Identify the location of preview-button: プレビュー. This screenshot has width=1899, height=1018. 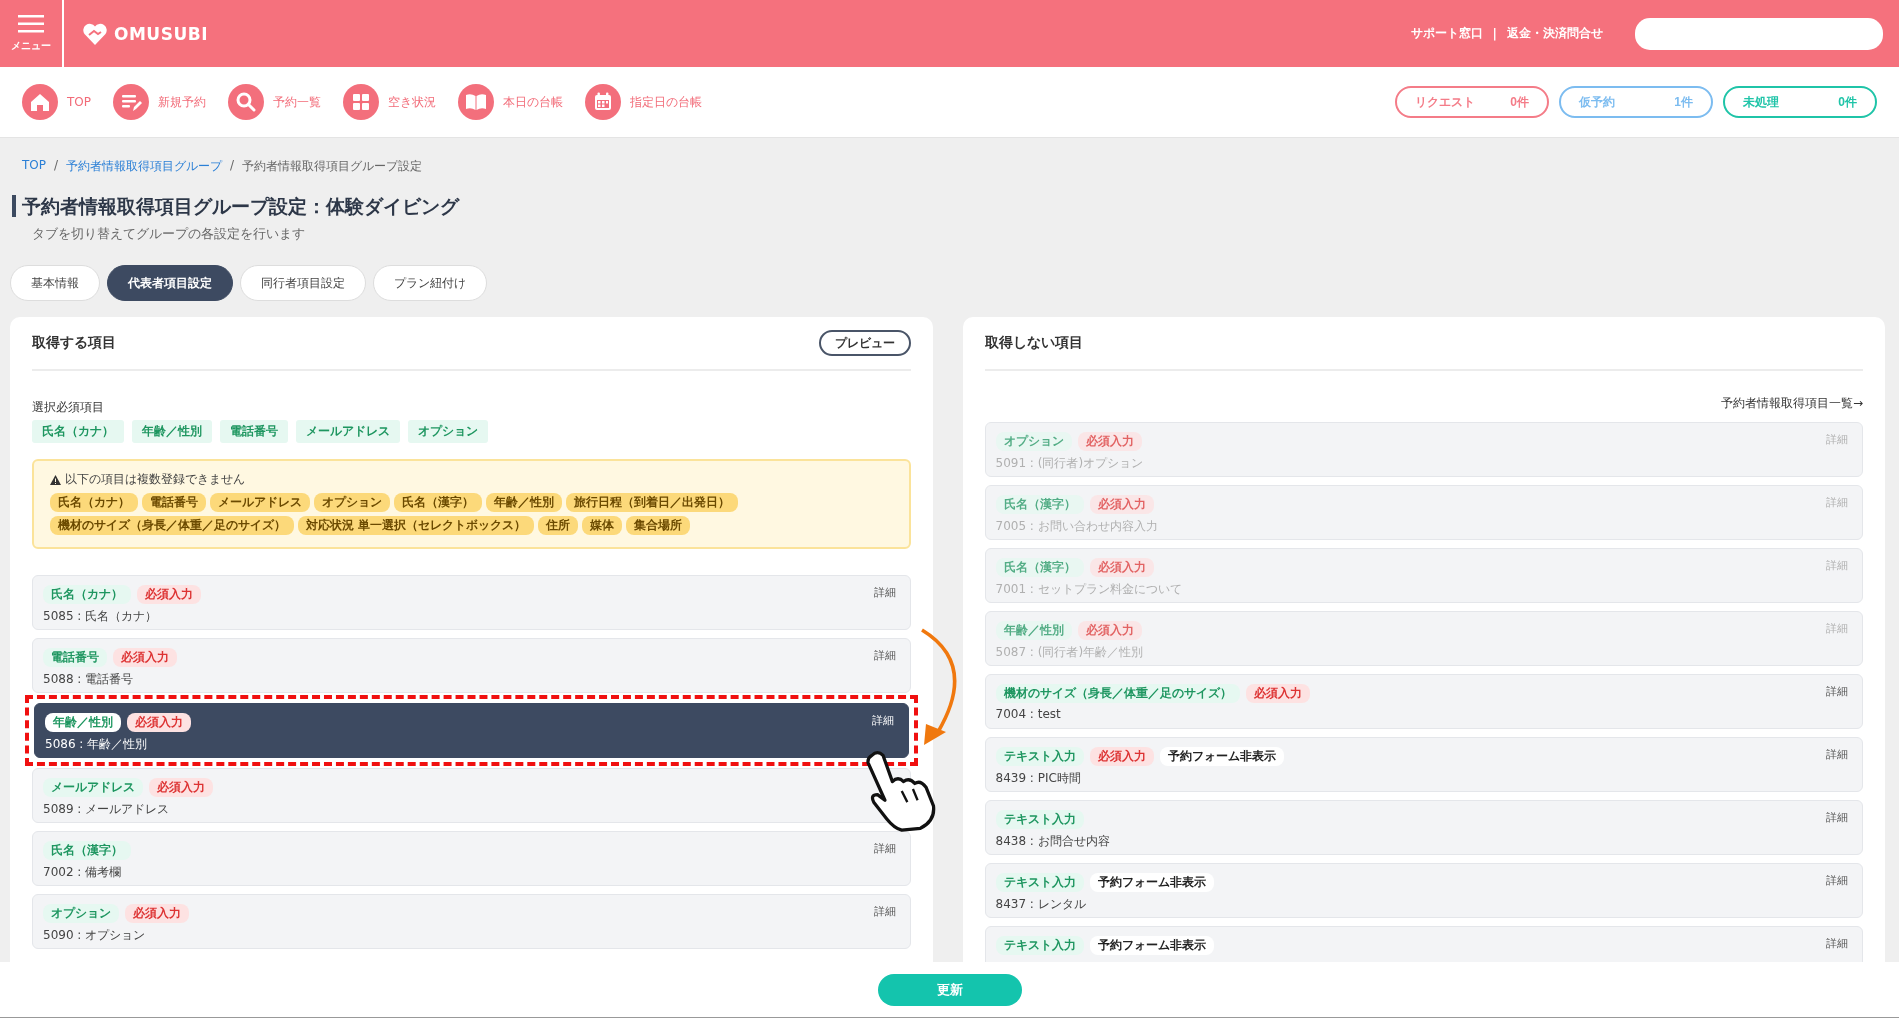
(864, 343).